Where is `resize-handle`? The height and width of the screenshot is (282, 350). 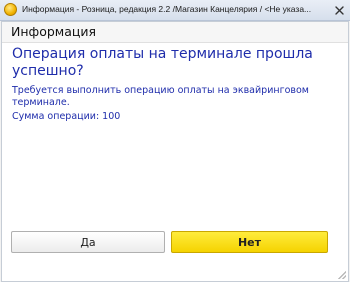 resize-handle is located at coordinates (342, 275).